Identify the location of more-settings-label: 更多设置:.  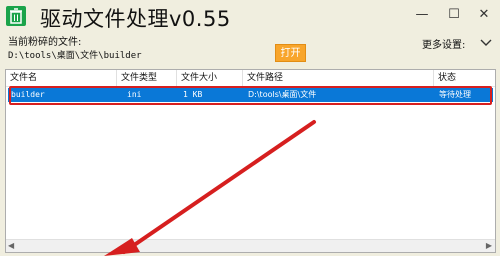
(443, 43).